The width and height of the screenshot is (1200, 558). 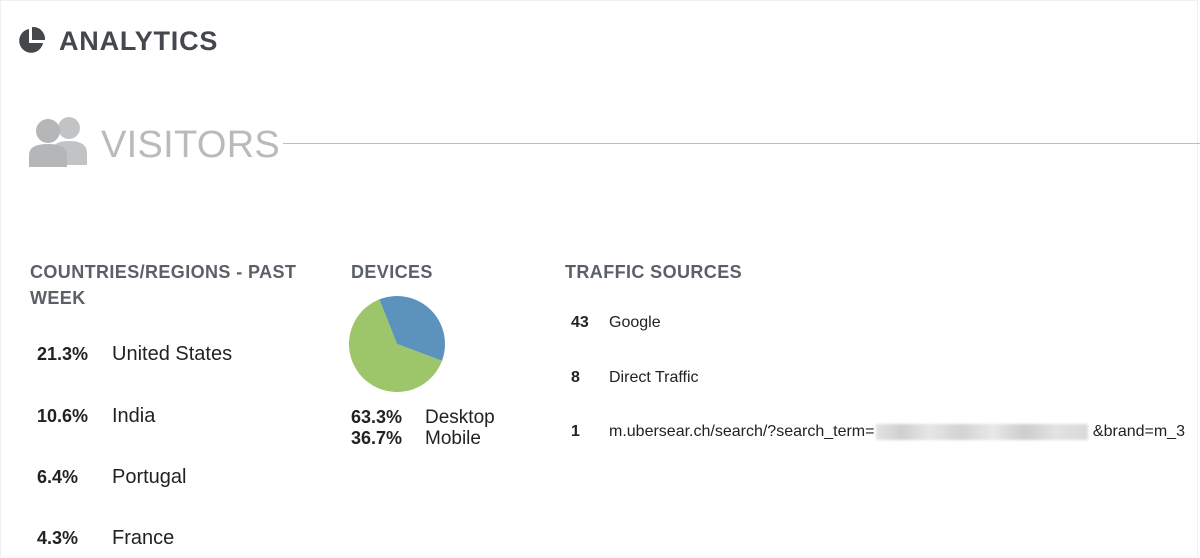 I want to click on analytics-header: ANALYTICS, so click(x=116, y=41).